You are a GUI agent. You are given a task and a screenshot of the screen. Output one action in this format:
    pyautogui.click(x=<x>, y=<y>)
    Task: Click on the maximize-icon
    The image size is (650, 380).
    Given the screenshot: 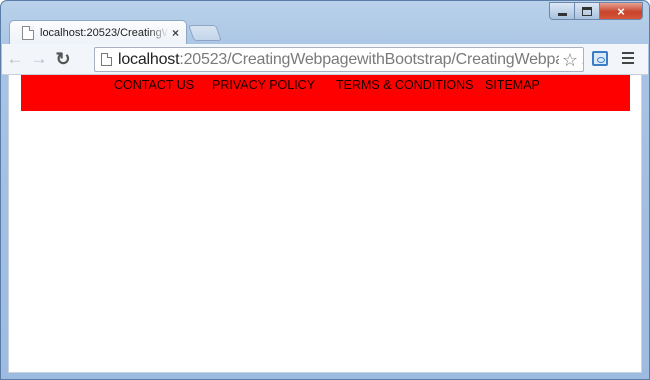 What is the action you would take?
    pyautogui.click(x=587, y=11)
    